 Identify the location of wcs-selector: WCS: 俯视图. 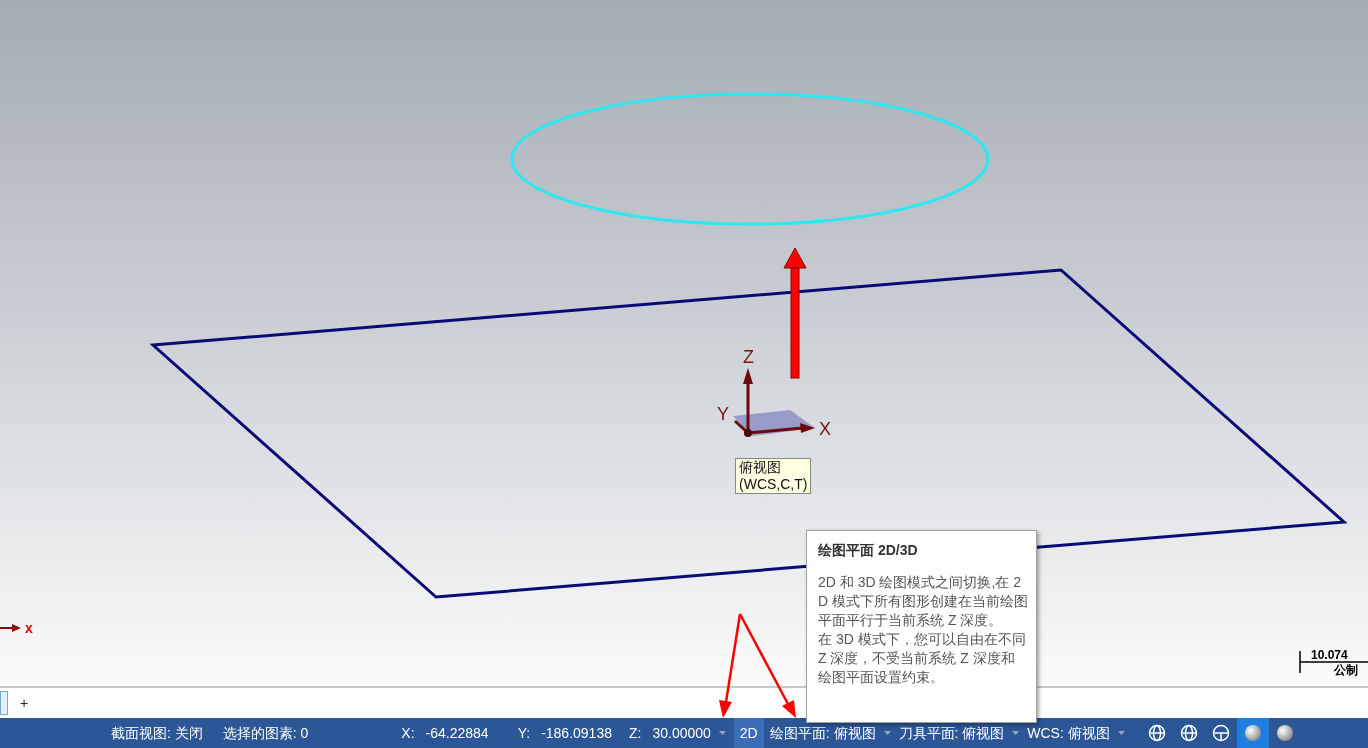
(1068, 733).